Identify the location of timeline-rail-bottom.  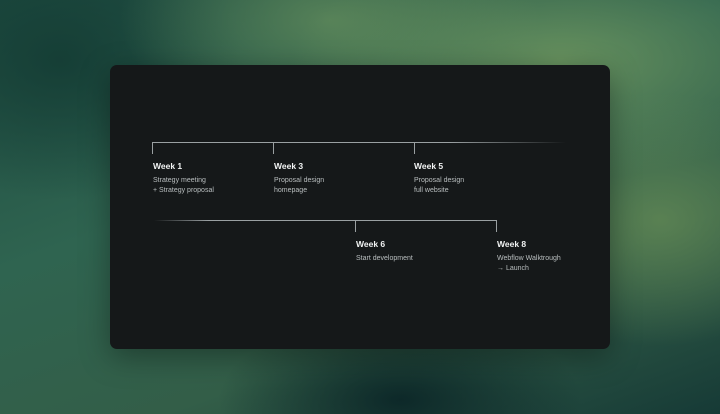
(325, 220).